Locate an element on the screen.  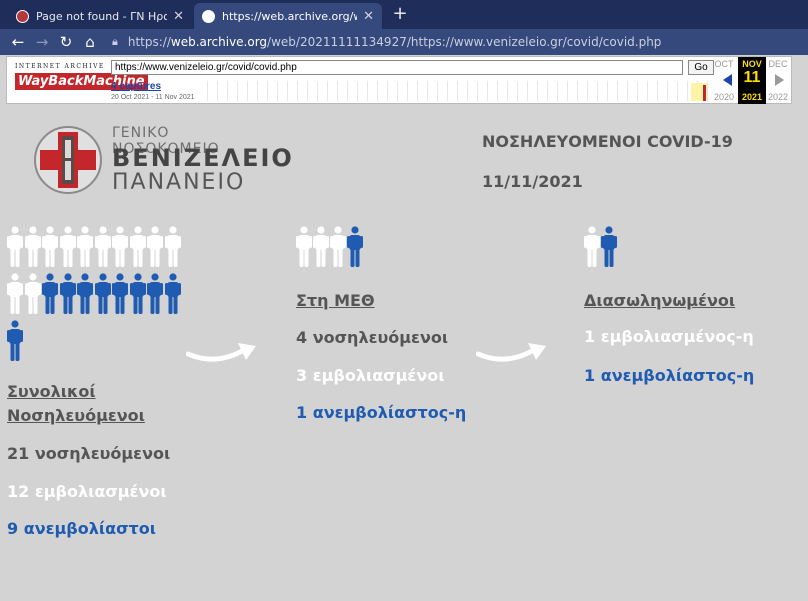
total-vaccinated: 12 εμβολιασμένοι is located at coordinates (87, 491).